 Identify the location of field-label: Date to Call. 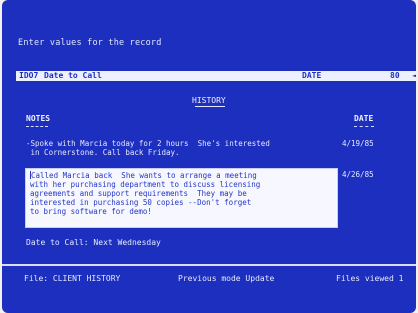
(73, 75).